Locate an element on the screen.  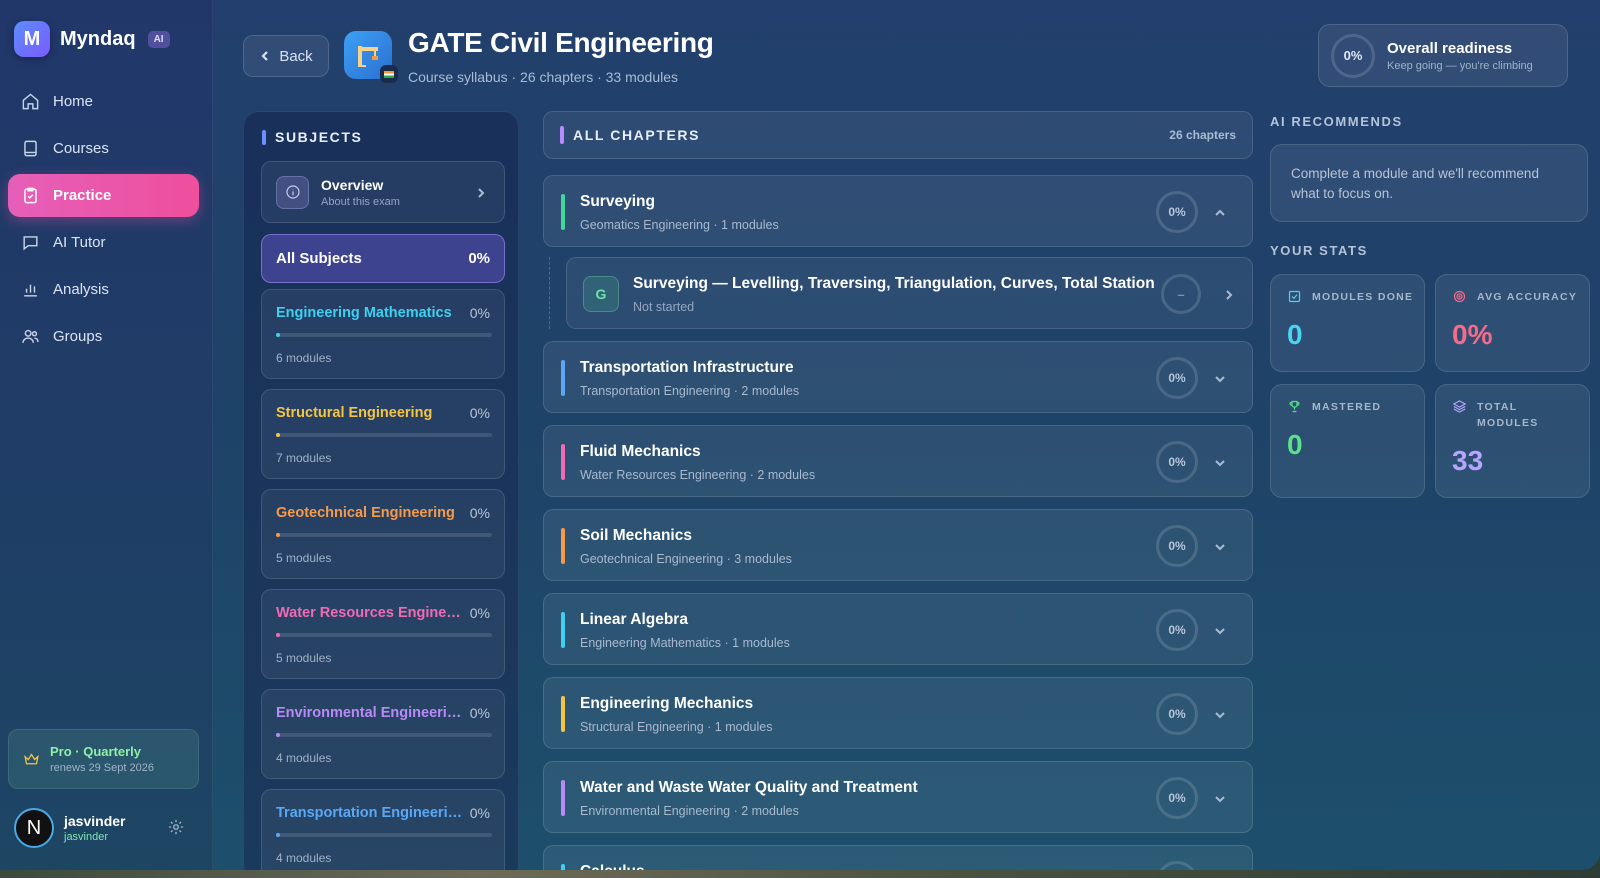
subject-card: Engineering Mathematics 0% 6 modules is located at coordinates (383, 334).